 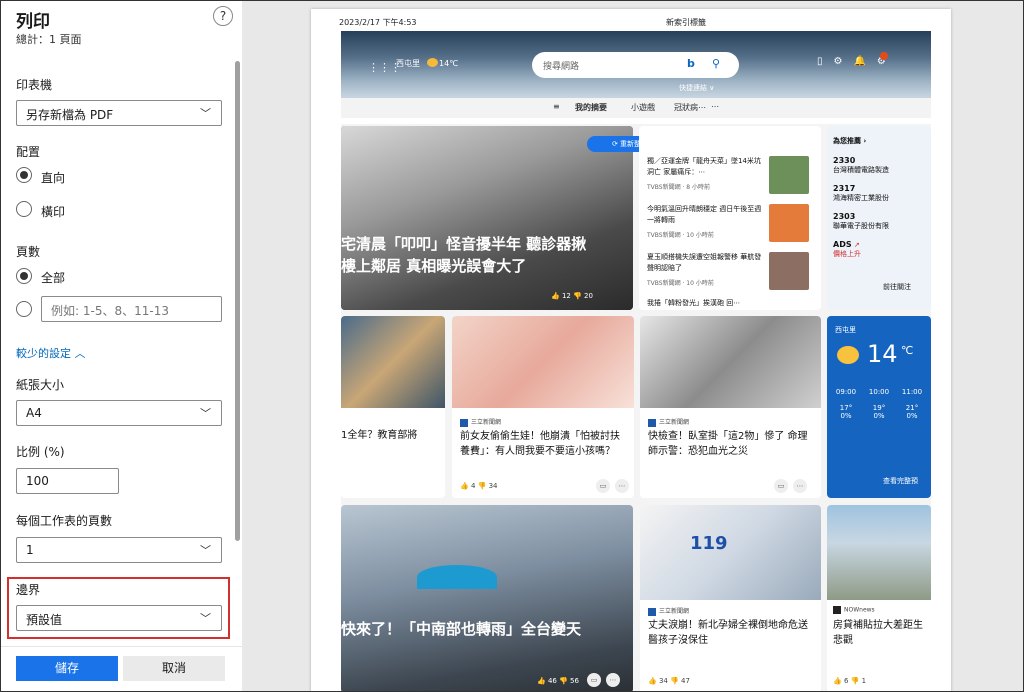 What do you see at coordinates (432, 62) in the screenshot?
I see `weather-sun-icon` at bounding box center [432, 62].